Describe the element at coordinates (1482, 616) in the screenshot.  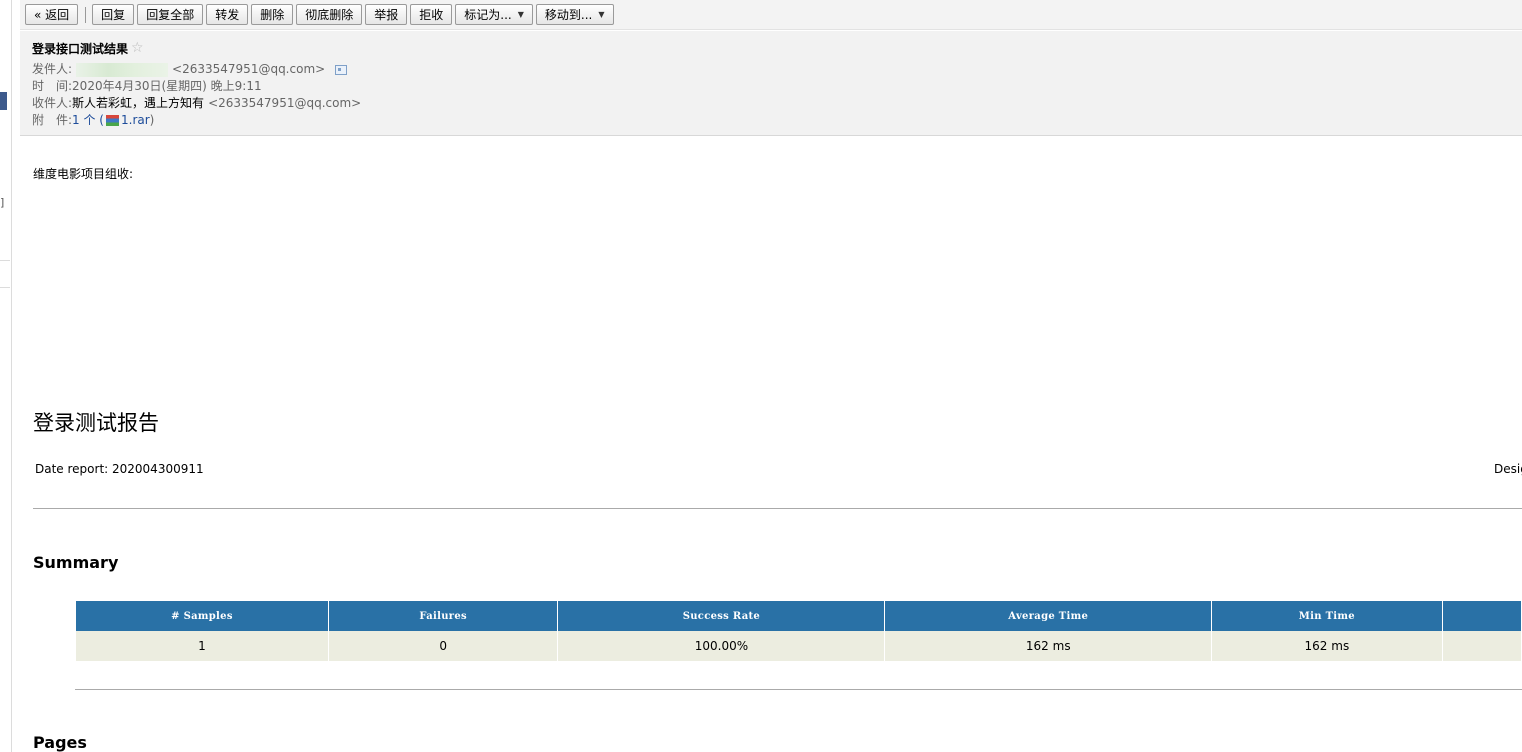
I see `column-header-cut` at that location.